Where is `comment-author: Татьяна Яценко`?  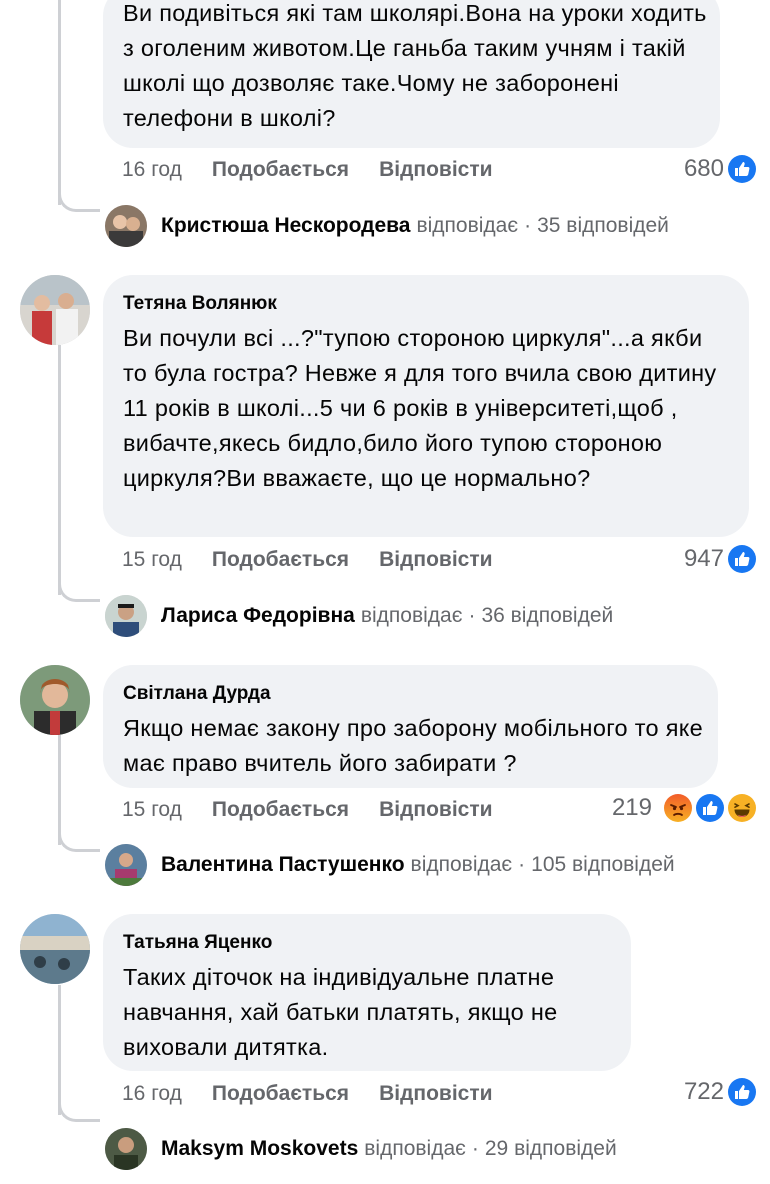
comment-author: Татьяна Яценко is located at coordinates (367, 943).